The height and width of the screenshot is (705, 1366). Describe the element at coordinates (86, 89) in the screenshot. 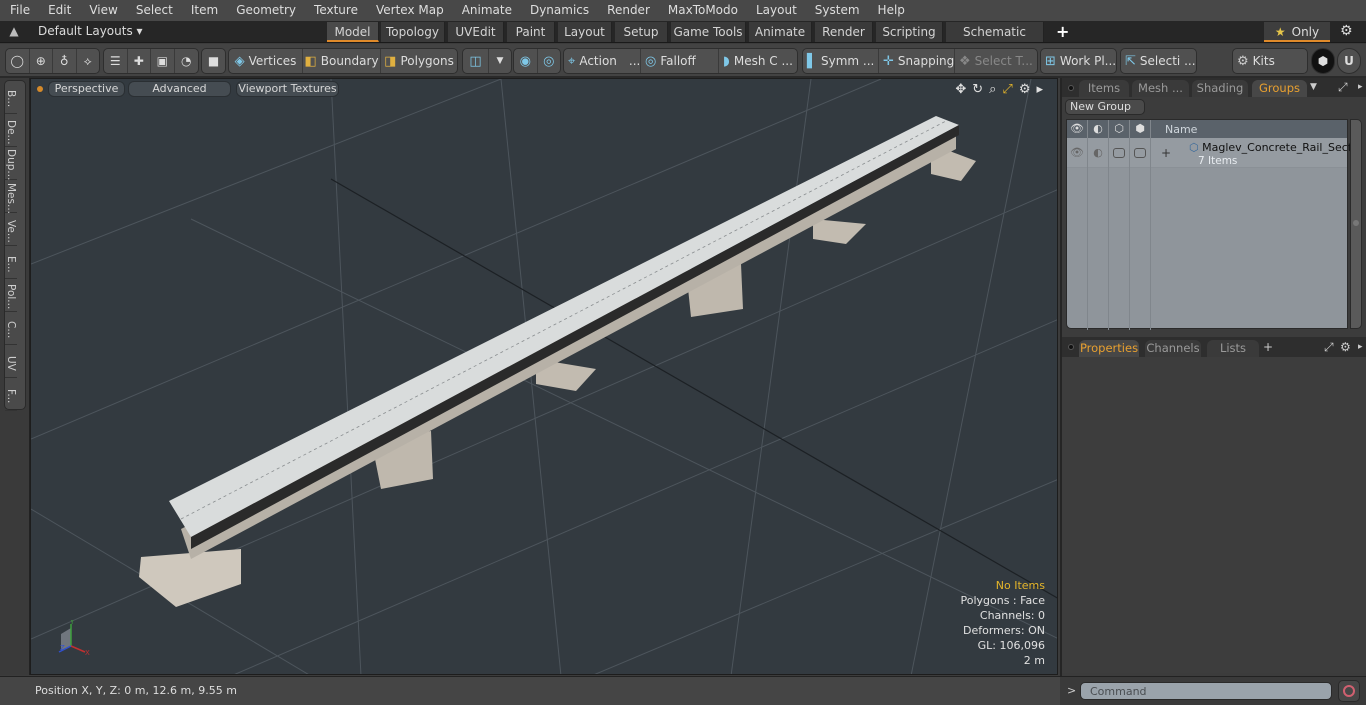

I see `perspective-button: Perspective` at that location.